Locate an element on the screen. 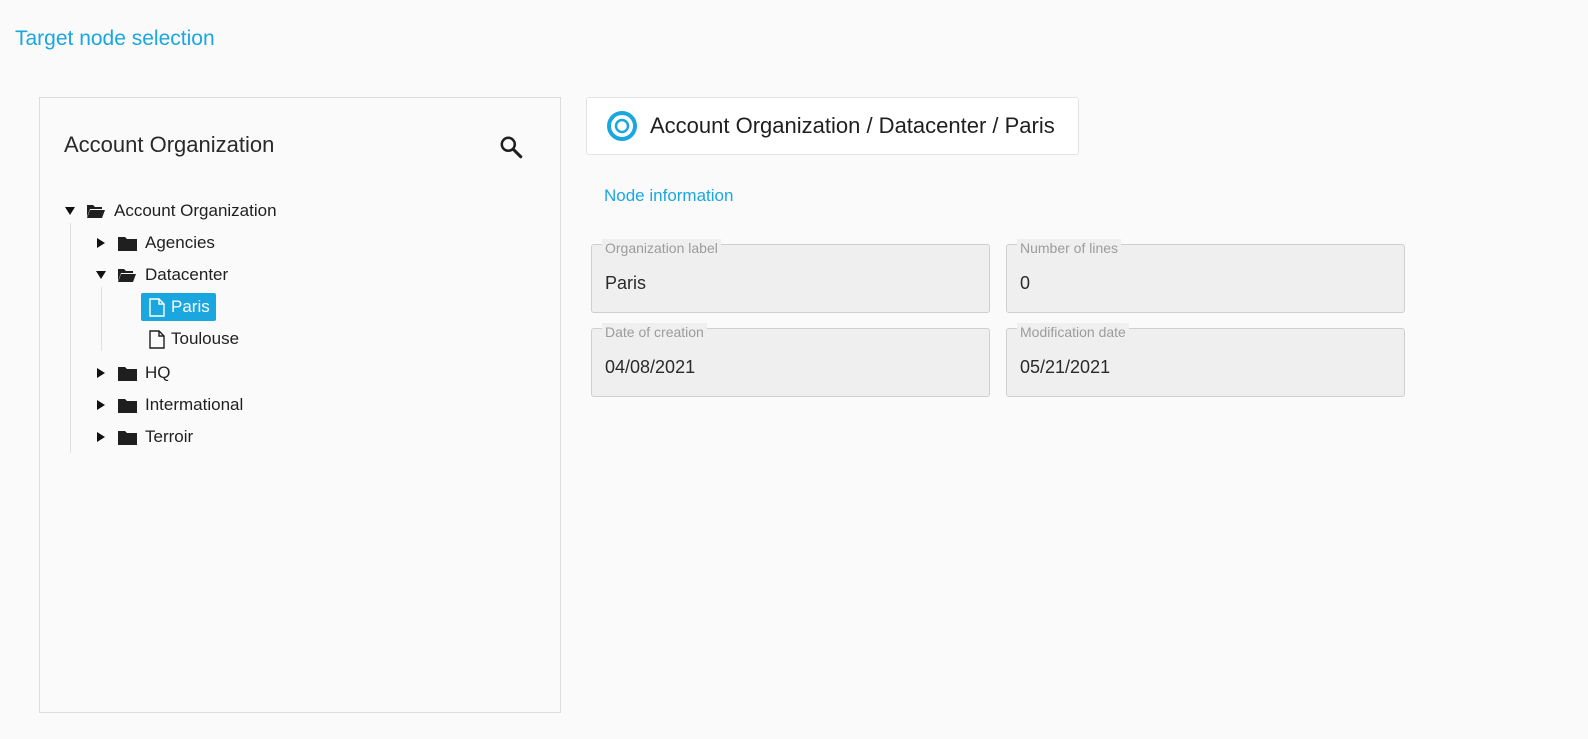 The image size is (1588, 739). tree-node-toulouse: Toulouse is located at coordinates (345, 339).